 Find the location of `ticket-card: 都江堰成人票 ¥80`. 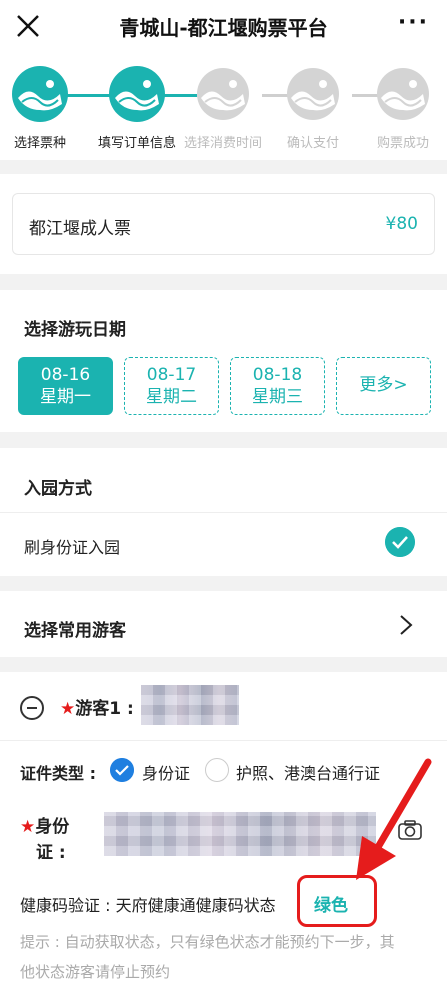

ticket-card: 都江堰成人票 ¥80 is located at coordinates (223, 224).